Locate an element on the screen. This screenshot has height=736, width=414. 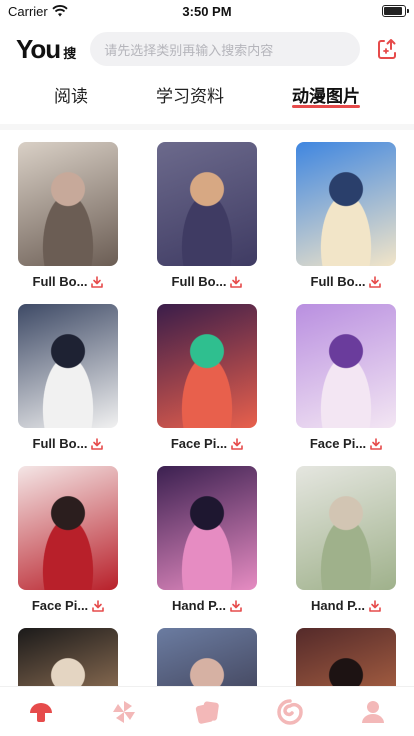
cards-icon is located at coordinates (207, 712).